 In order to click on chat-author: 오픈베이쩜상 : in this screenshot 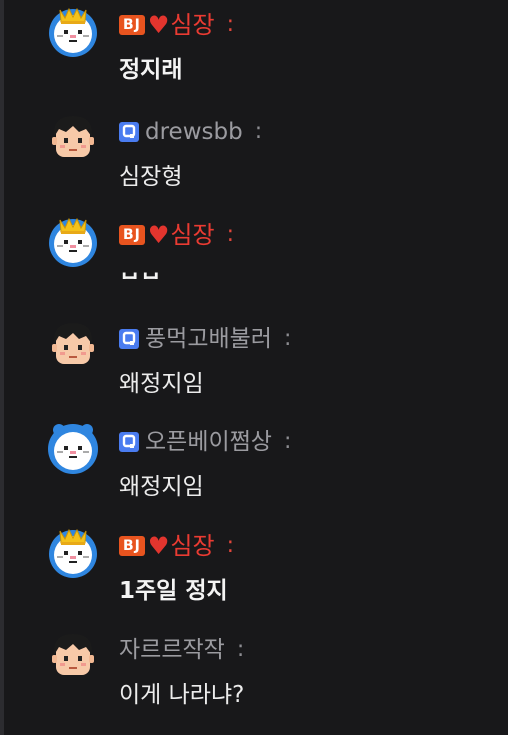, I will do `click(205, 442)`.